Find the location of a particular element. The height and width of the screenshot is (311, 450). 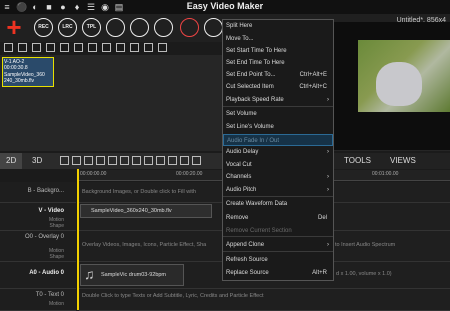

filter-icon is located at coordinates (134, 47).